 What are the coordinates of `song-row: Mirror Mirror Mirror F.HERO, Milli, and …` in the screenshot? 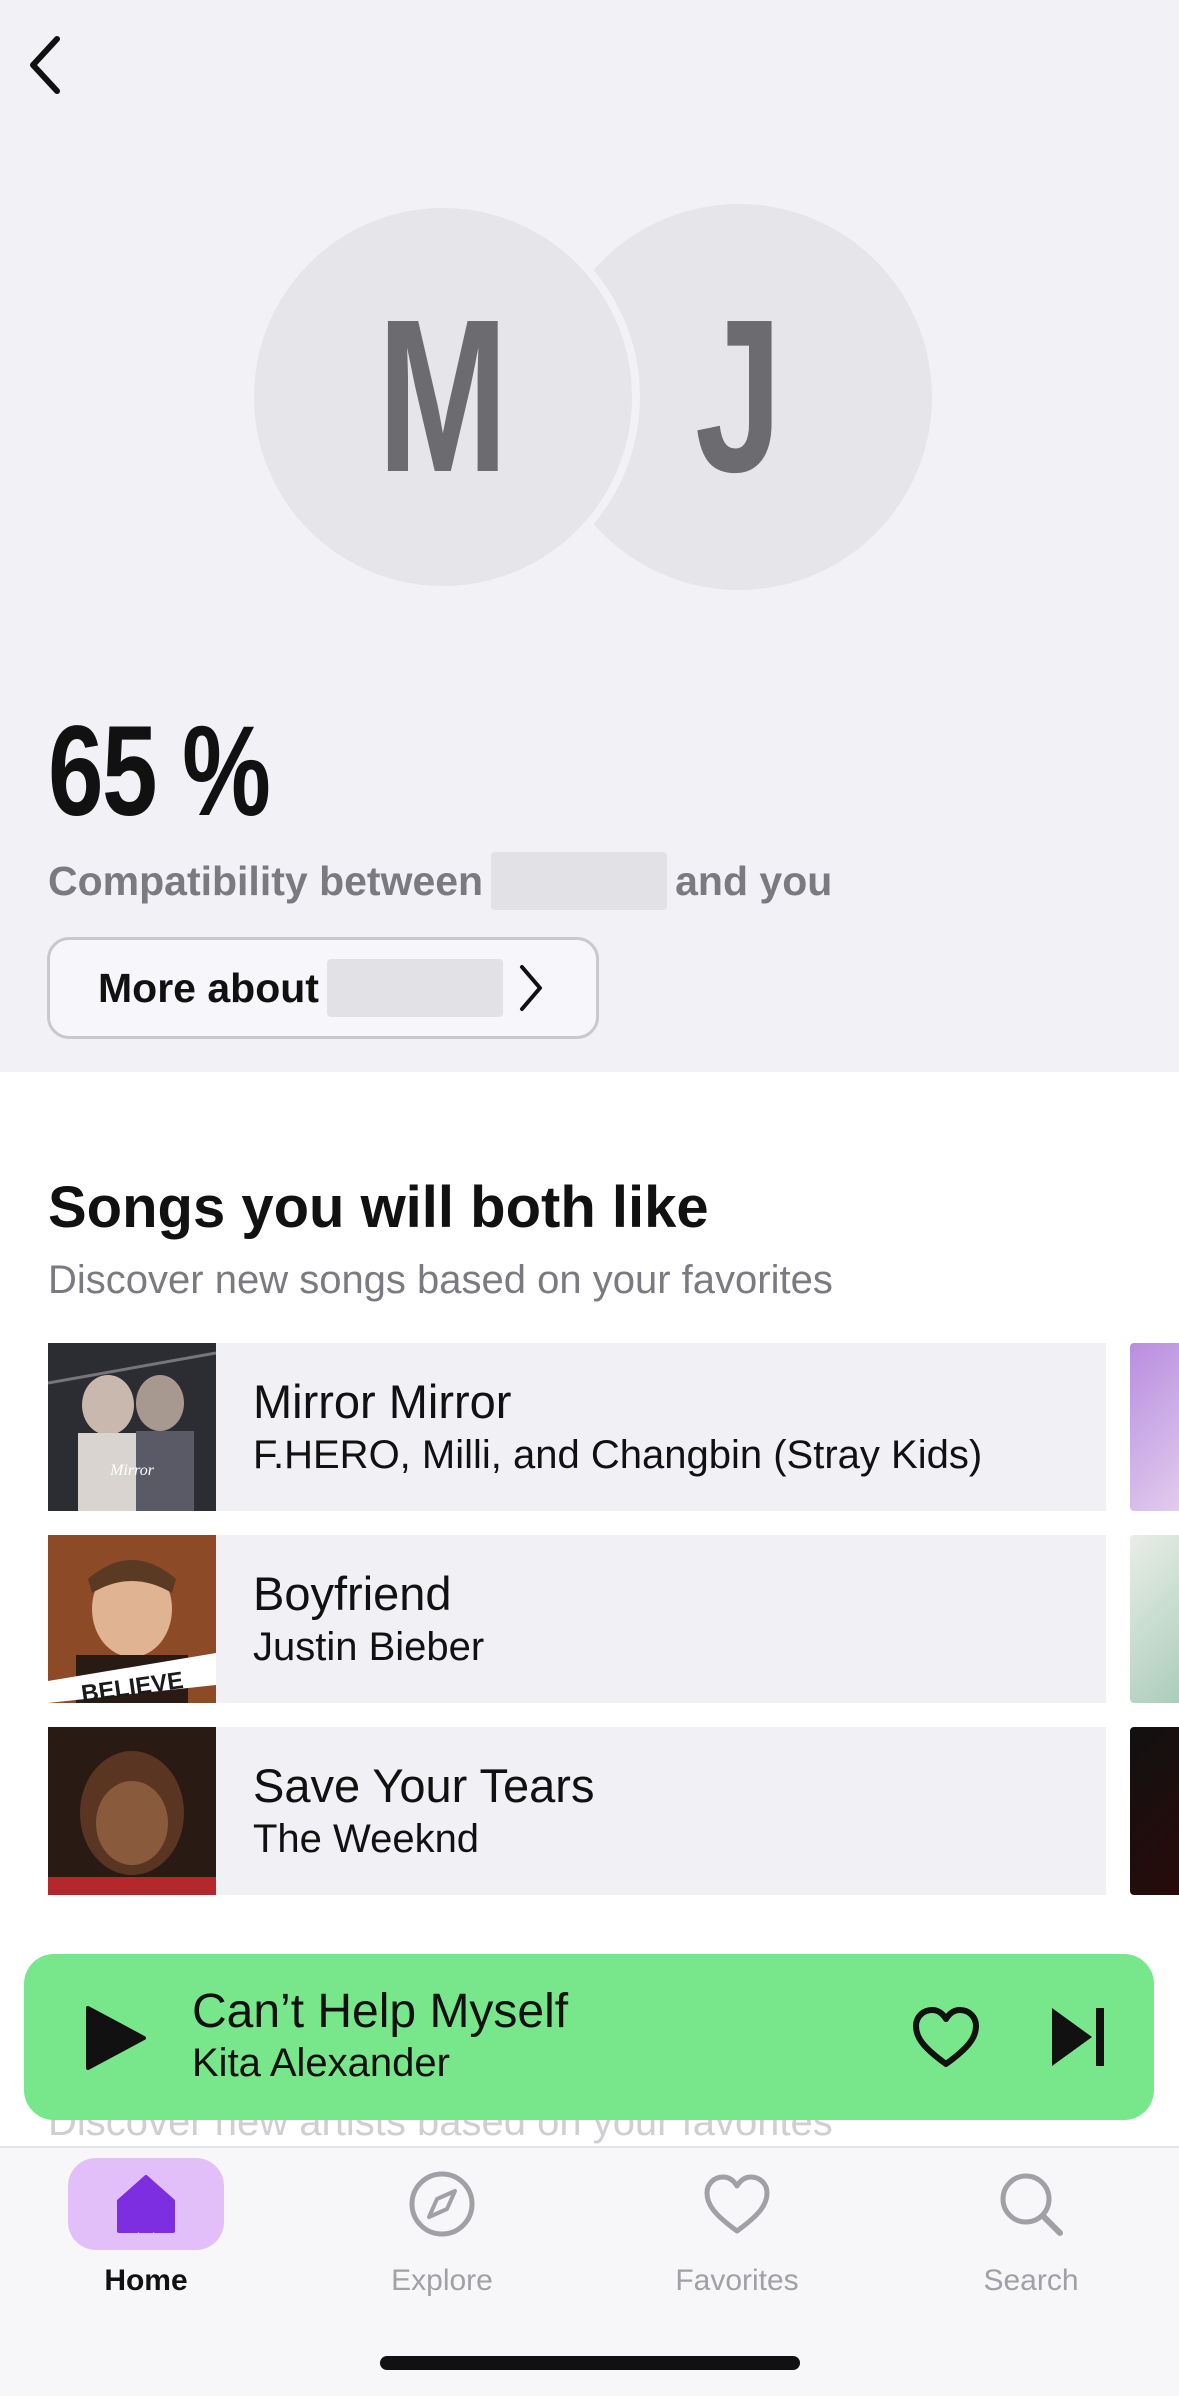 It's located at (577, 1427).